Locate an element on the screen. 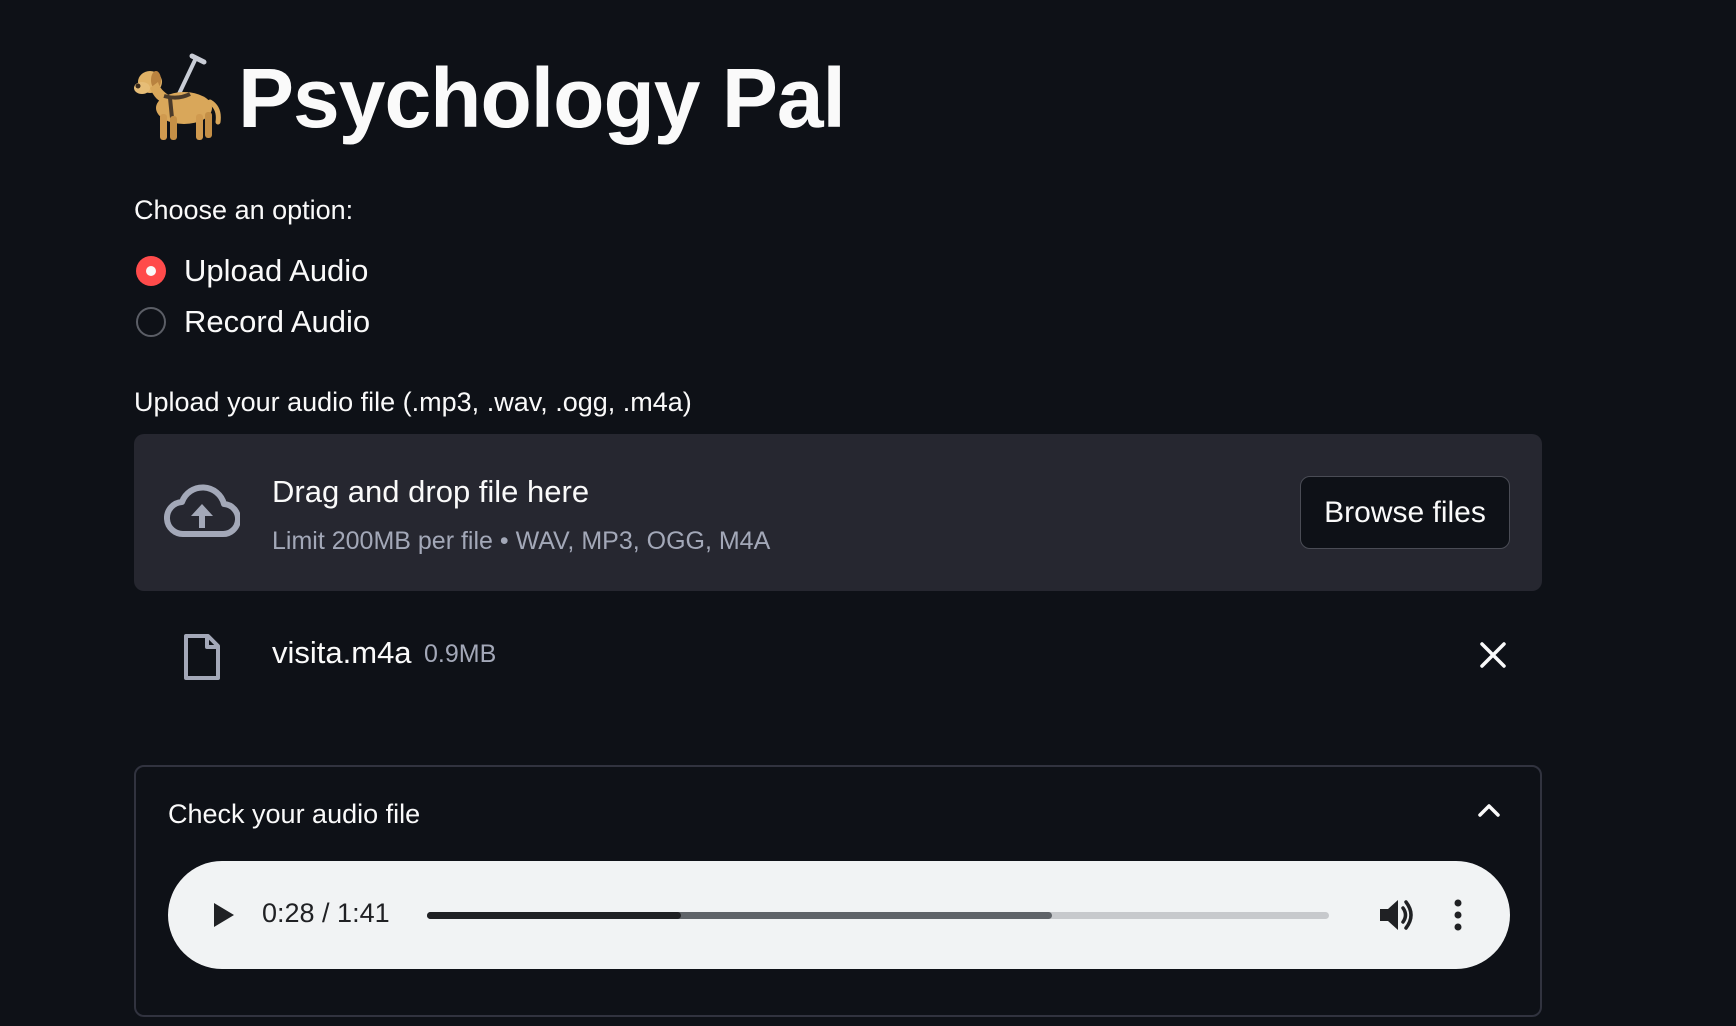 This screenshot has height=1026, width=1736. expander-header: Check your audio file is located at coordinates (838, 812).